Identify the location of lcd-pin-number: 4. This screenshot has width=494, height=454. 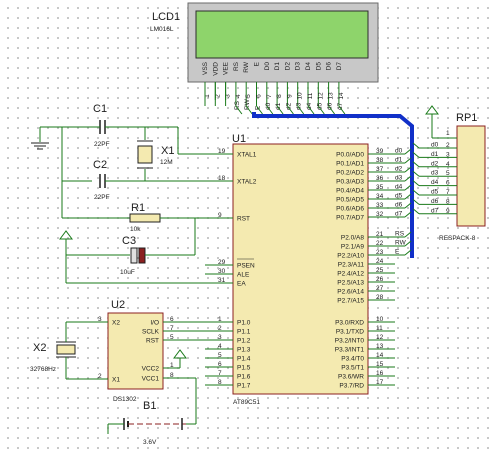
(238, 96).